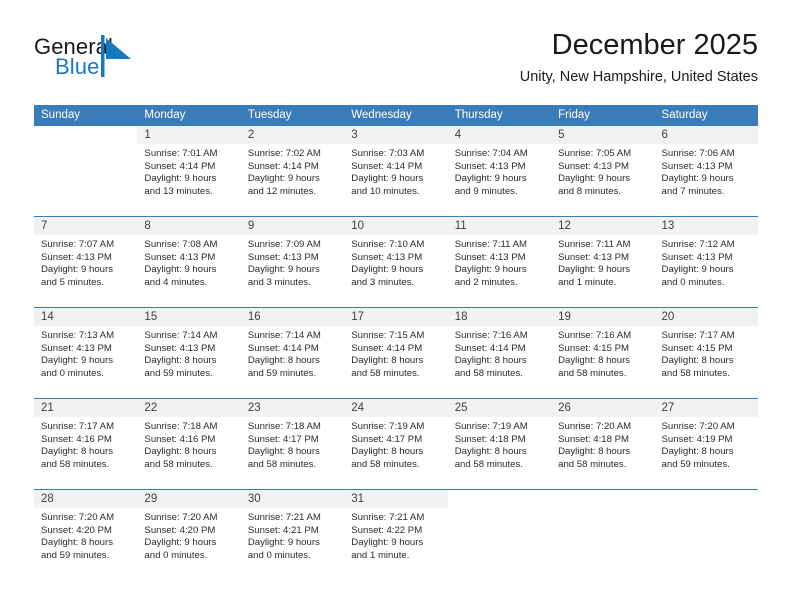 Image resolution: width=792 pixels, height=612 pixels. Describe the element at coordinates (695, 464) in the screenshot. I see `daylight-duration-cont: and 59 minutes.` at that location.